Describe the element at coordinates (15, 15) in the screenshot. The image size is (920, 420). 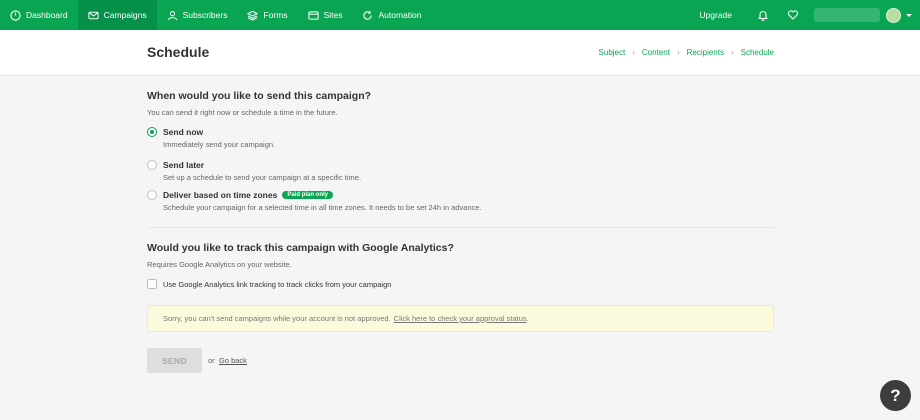
I see `dashboard-icon` at that location.